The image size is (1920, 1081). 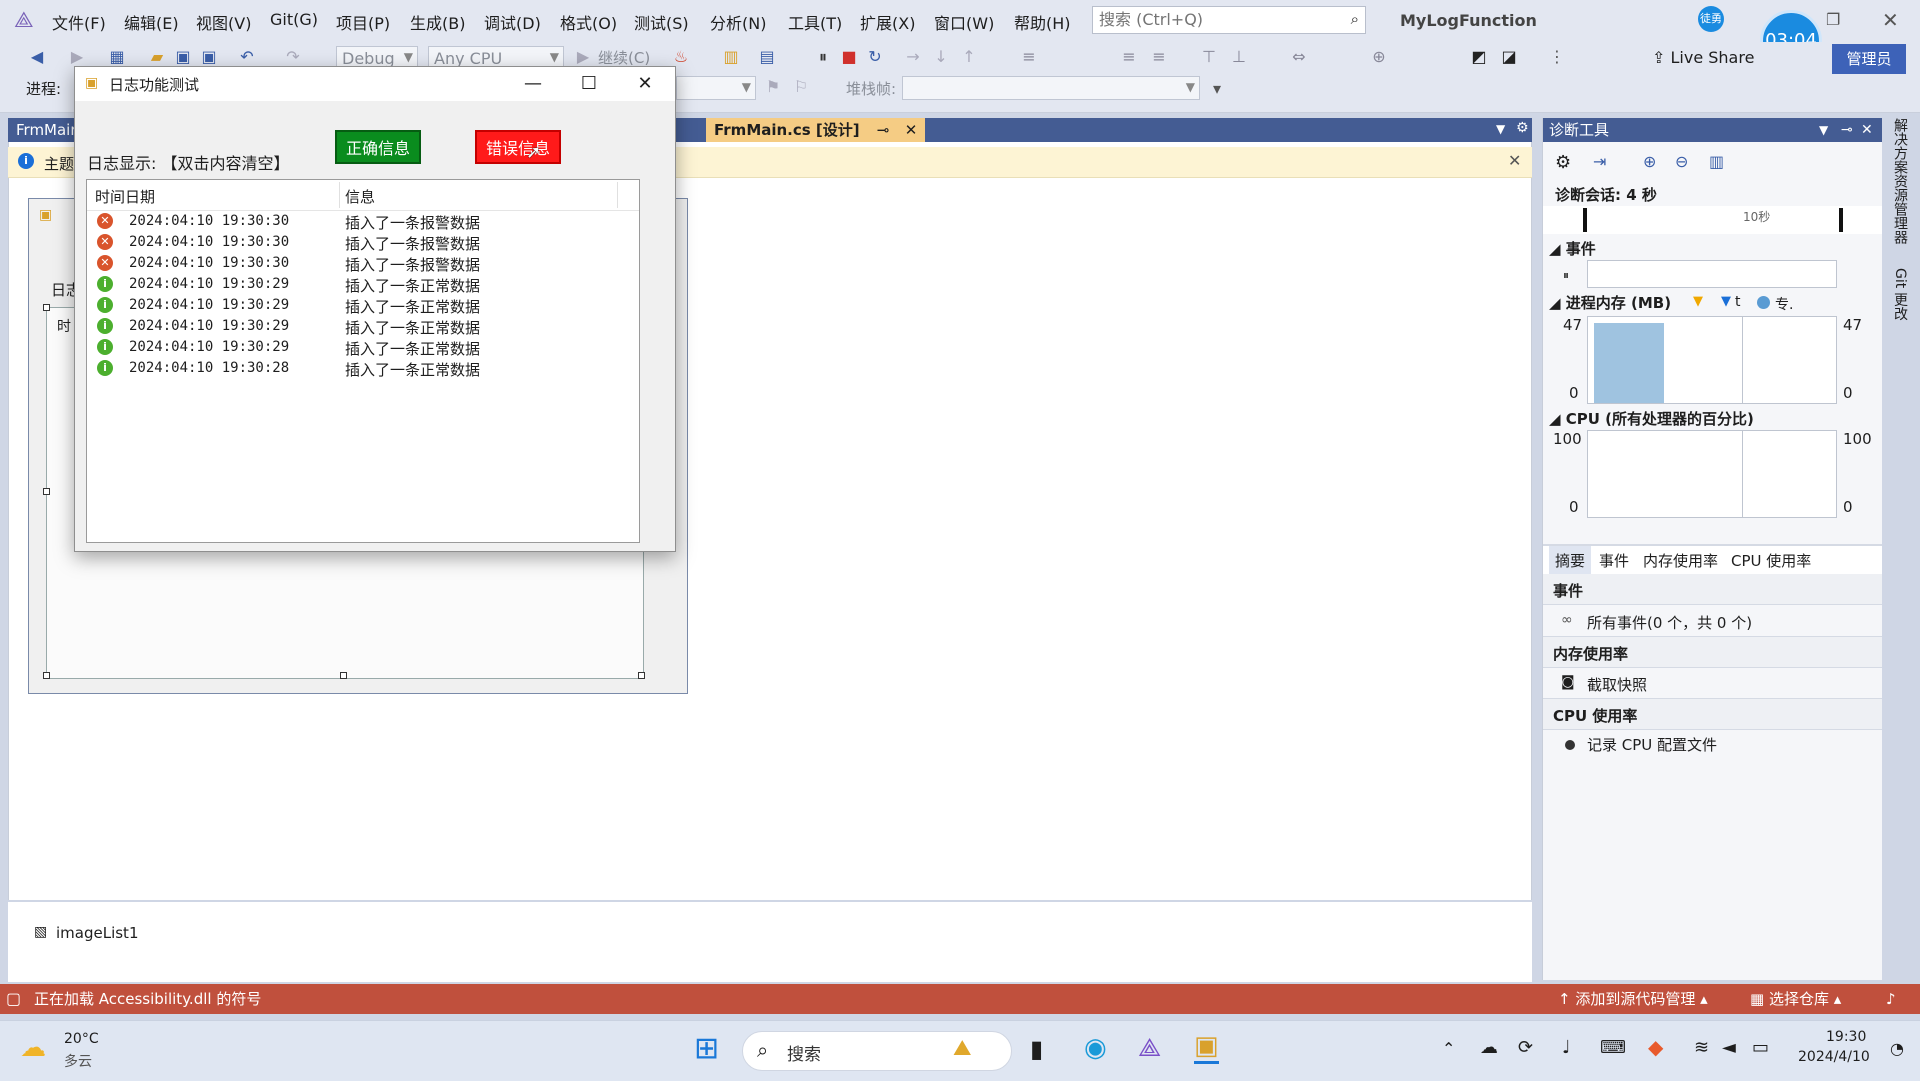 I want to click on continue-button: 继续(C), so click(x=624, y=57).